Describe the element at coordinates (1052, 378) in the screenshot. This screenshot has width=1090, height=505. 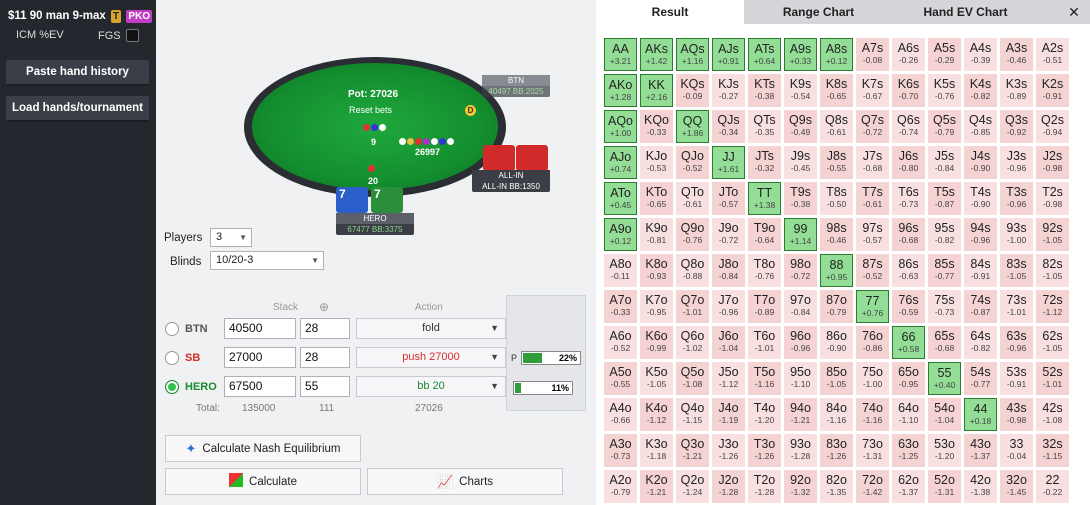
I see `hand-cell: 52s -1.01` at that location.